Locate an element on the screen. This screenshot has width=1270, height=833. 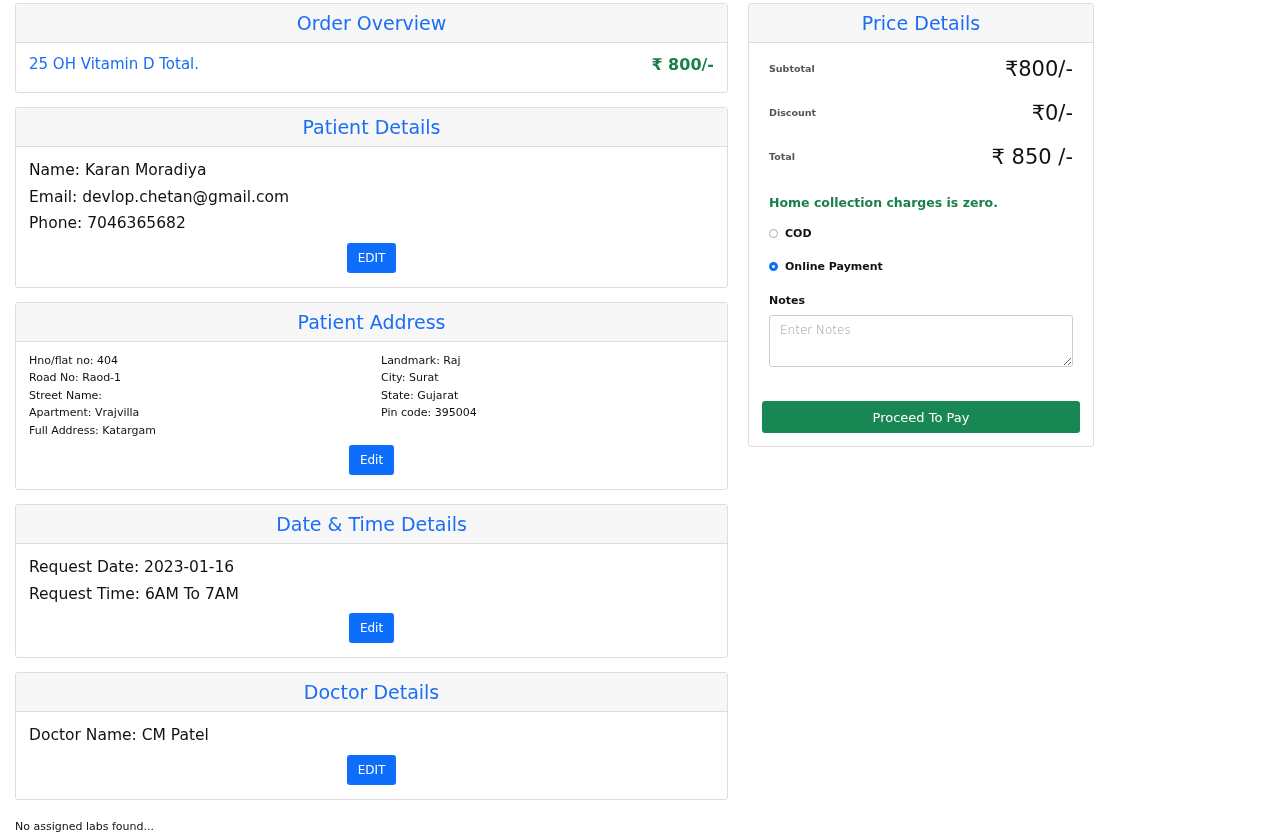
detail-text: Email: devlop.chetan@gmail.com is located at coordinates (160, 197).